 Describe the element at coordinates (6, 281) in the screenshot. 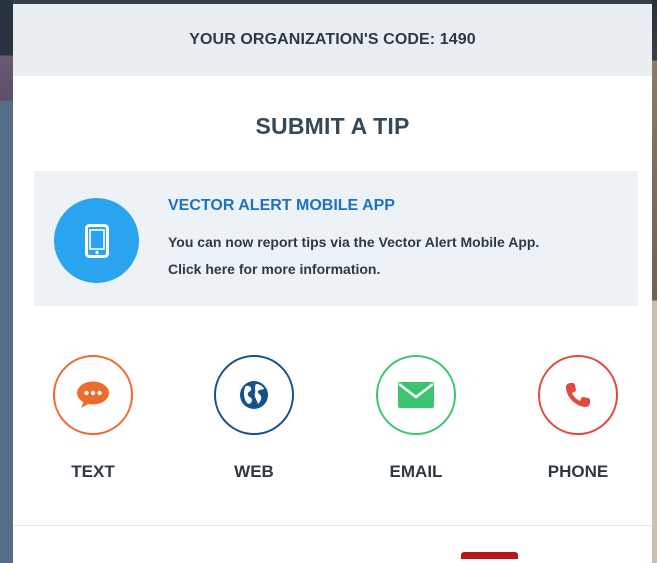

I see `background-left` at that location.